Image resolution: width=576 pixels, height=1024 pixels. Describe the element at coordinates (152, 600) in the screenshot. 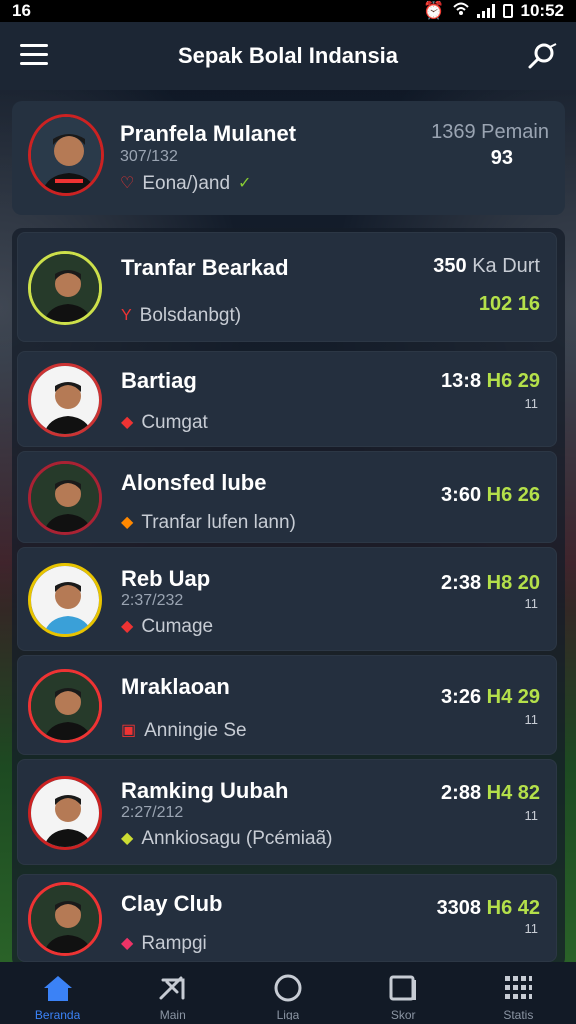

I see `club-date: 2:37/232` at that location.